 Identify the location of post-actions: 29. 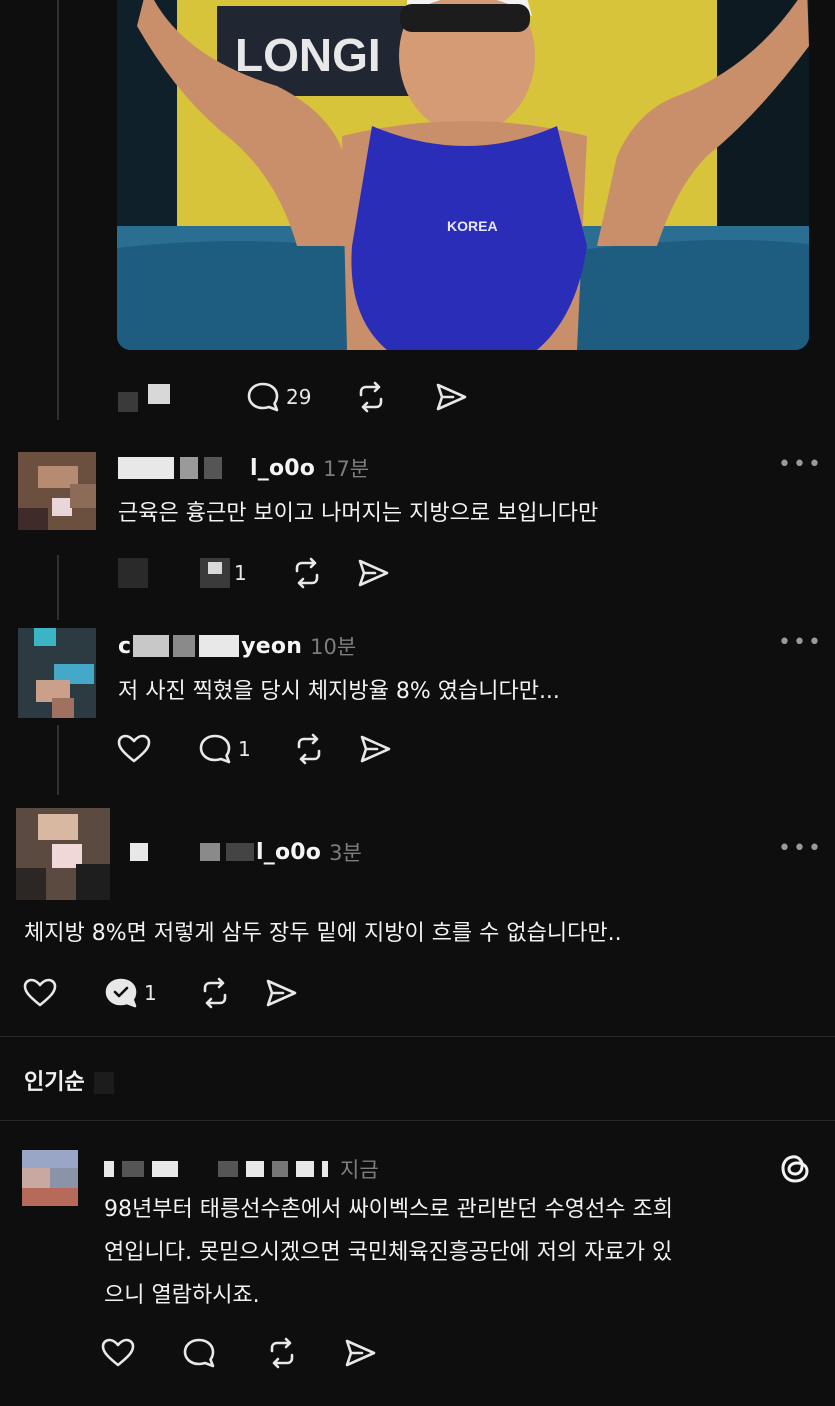
(357, 397).